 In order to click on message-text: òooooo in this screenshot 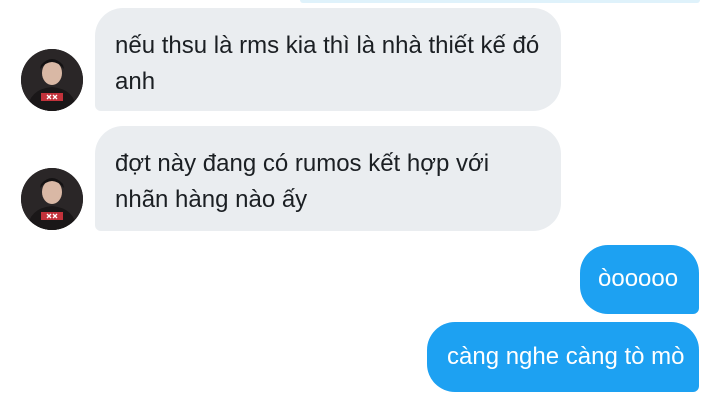, I will do `click(638, 278)`.